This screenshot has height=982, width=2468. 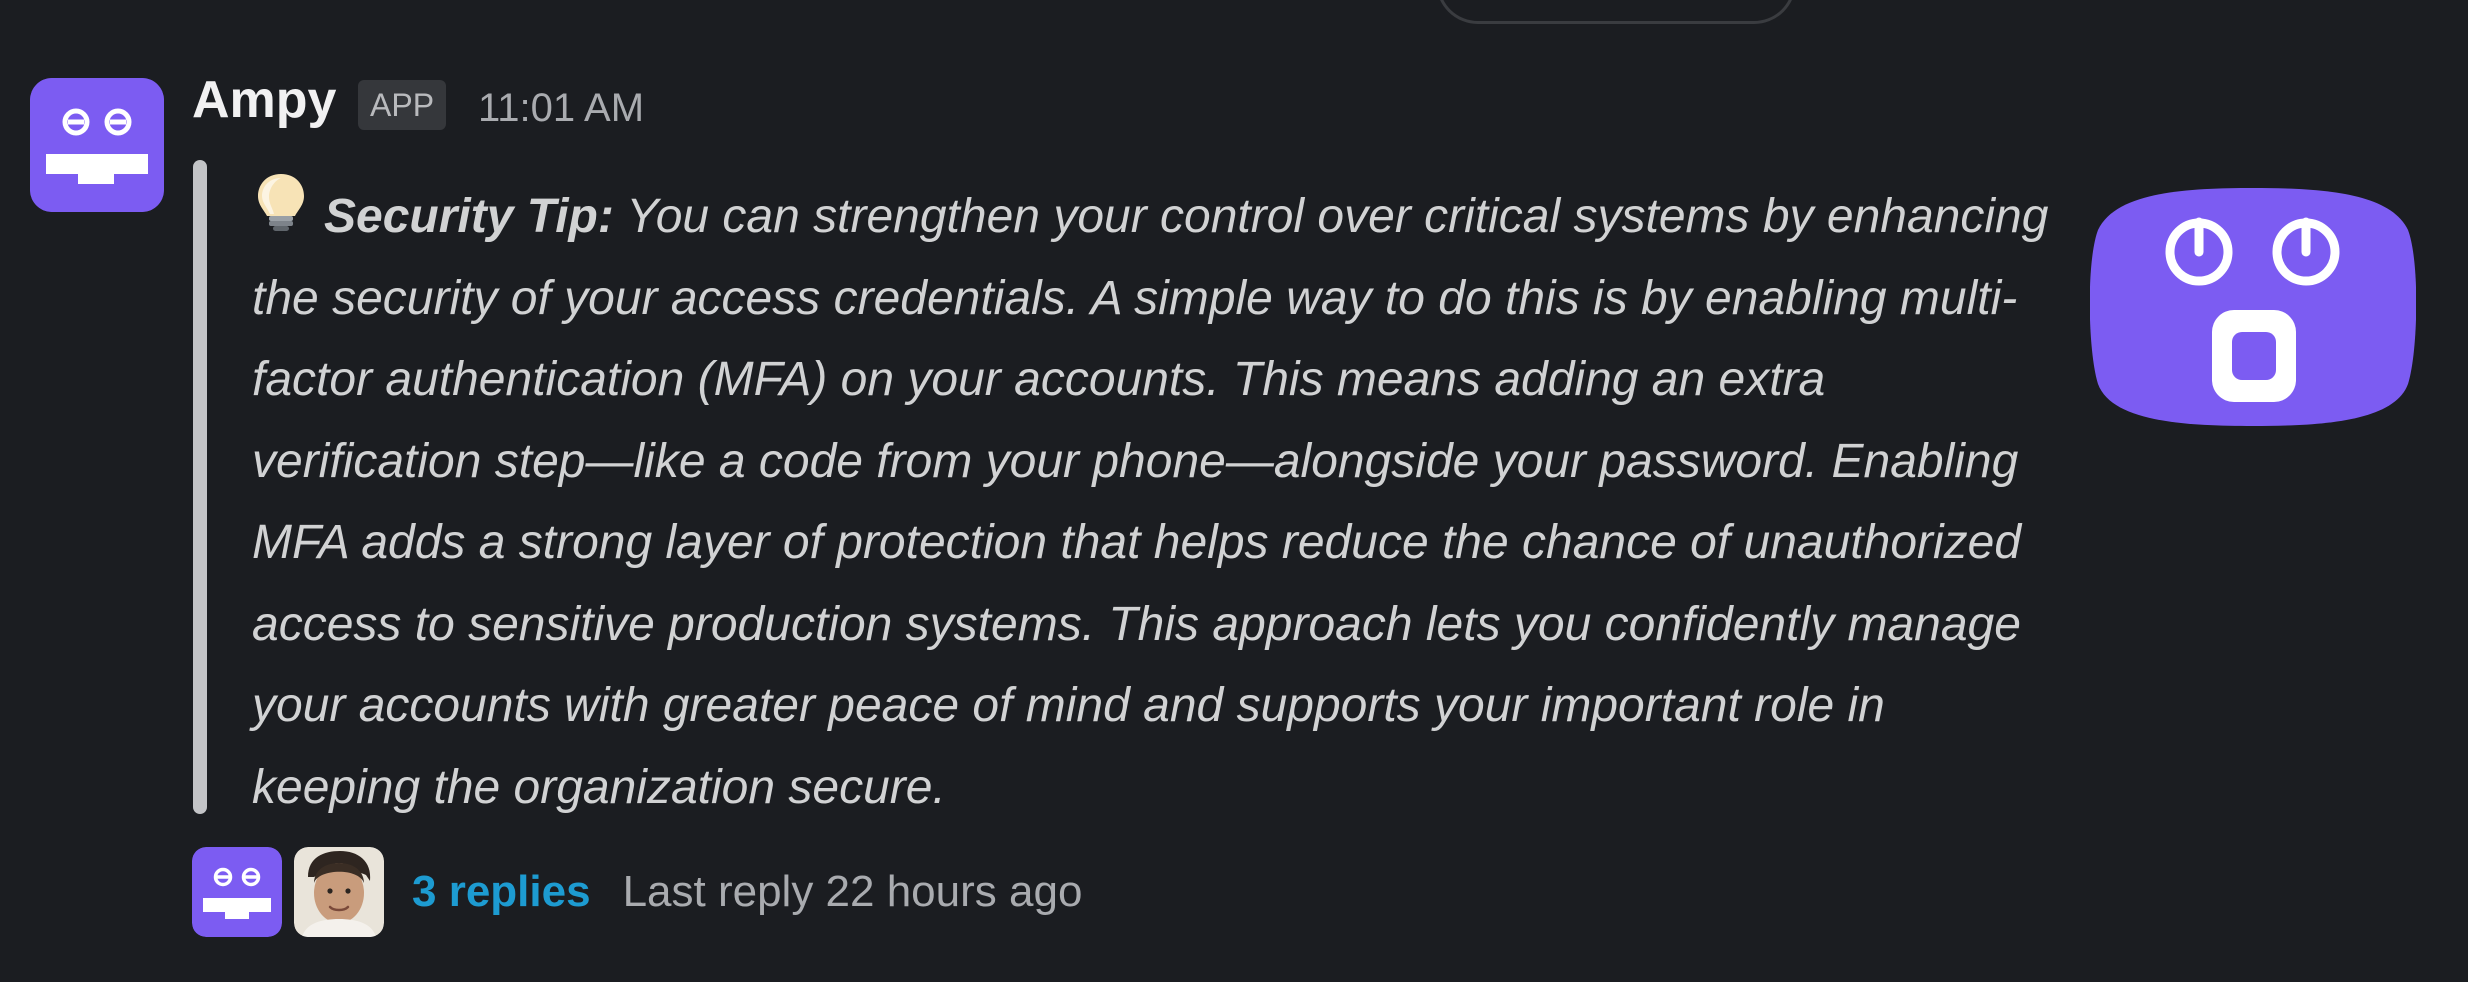 I want to click on app-badge: APP, so click(x=402, y=105).